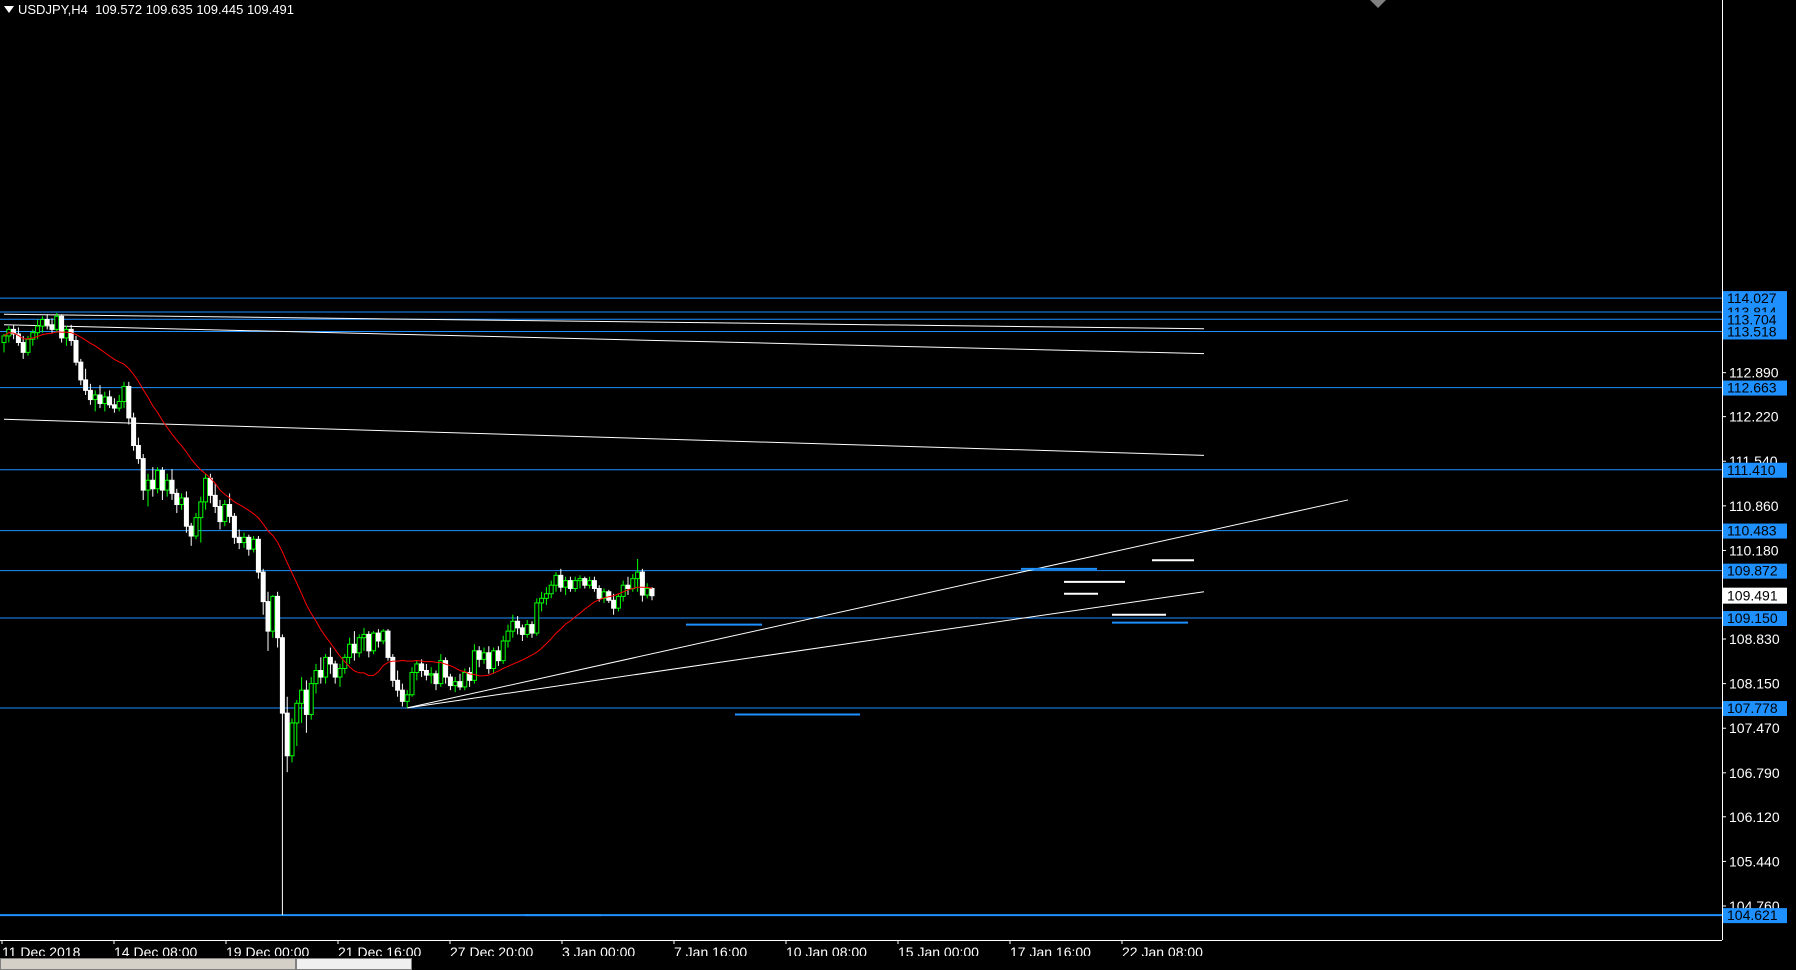 This screenshot has width=1796, height=970. What do you see at coordinates (1754, 773) in the screenshot?
I see `price-tick-label: 106.790` at bounding box center [1754, 773].